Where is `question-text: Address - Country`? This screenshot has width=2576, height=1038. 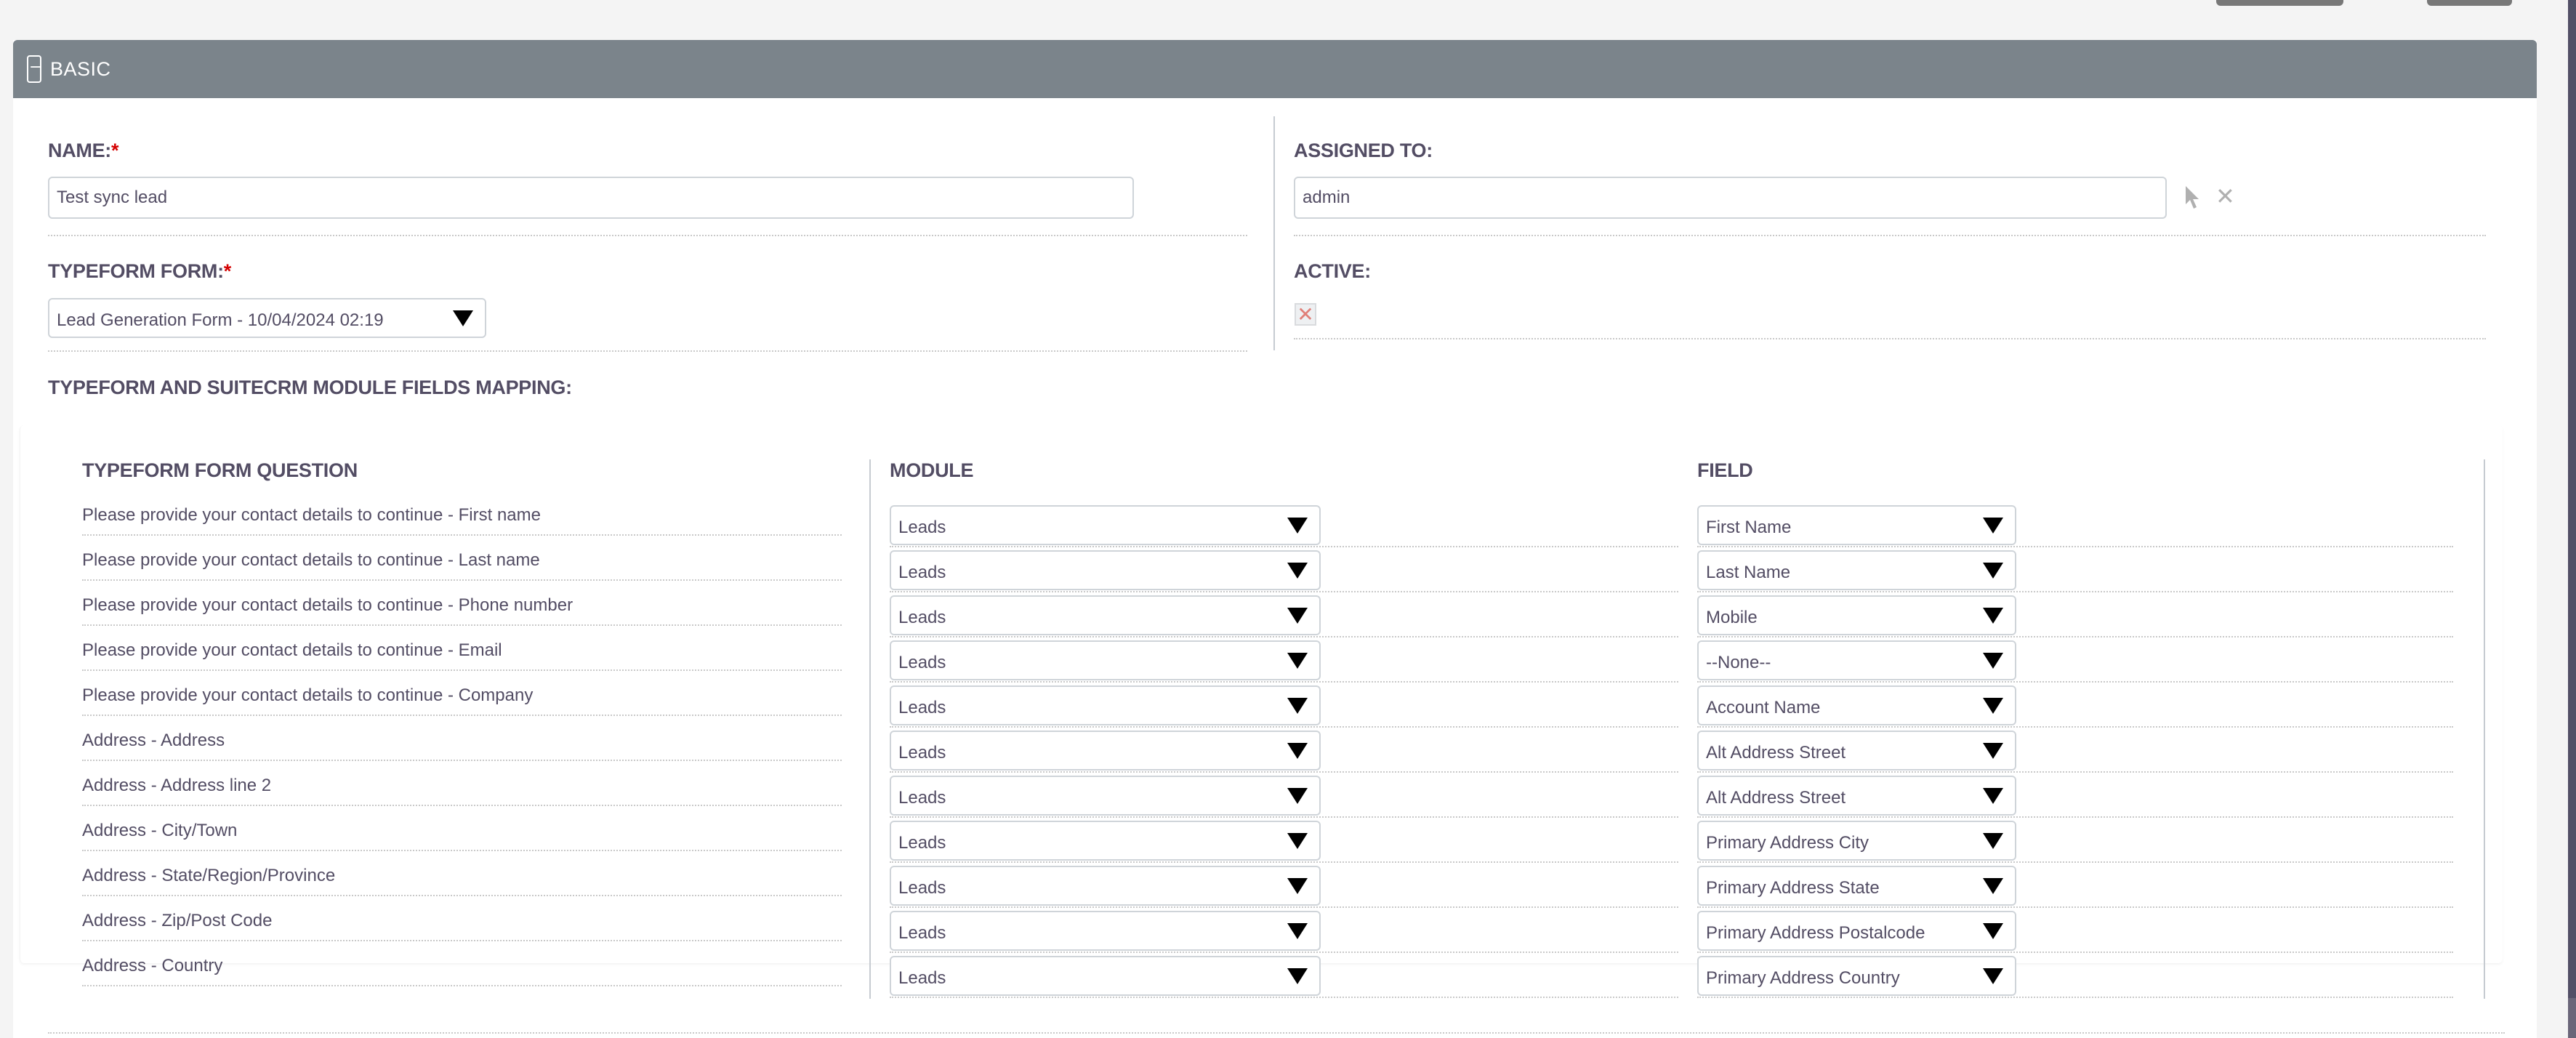
question-text: Address - Country is located at coordinates (152, 966).